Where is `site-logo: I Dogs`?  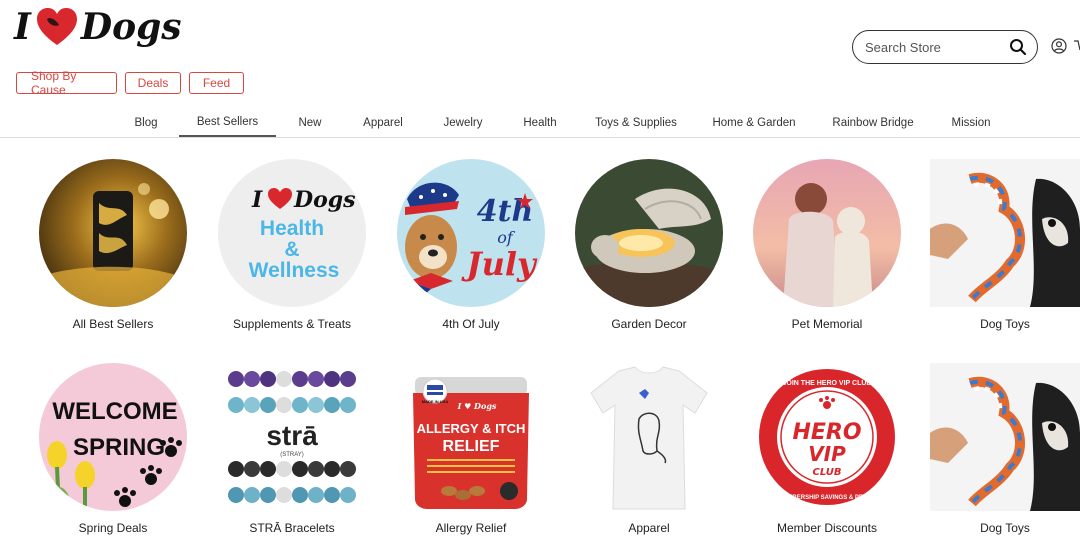 site-logo: I Dogs is located at coordinates (98, 27).